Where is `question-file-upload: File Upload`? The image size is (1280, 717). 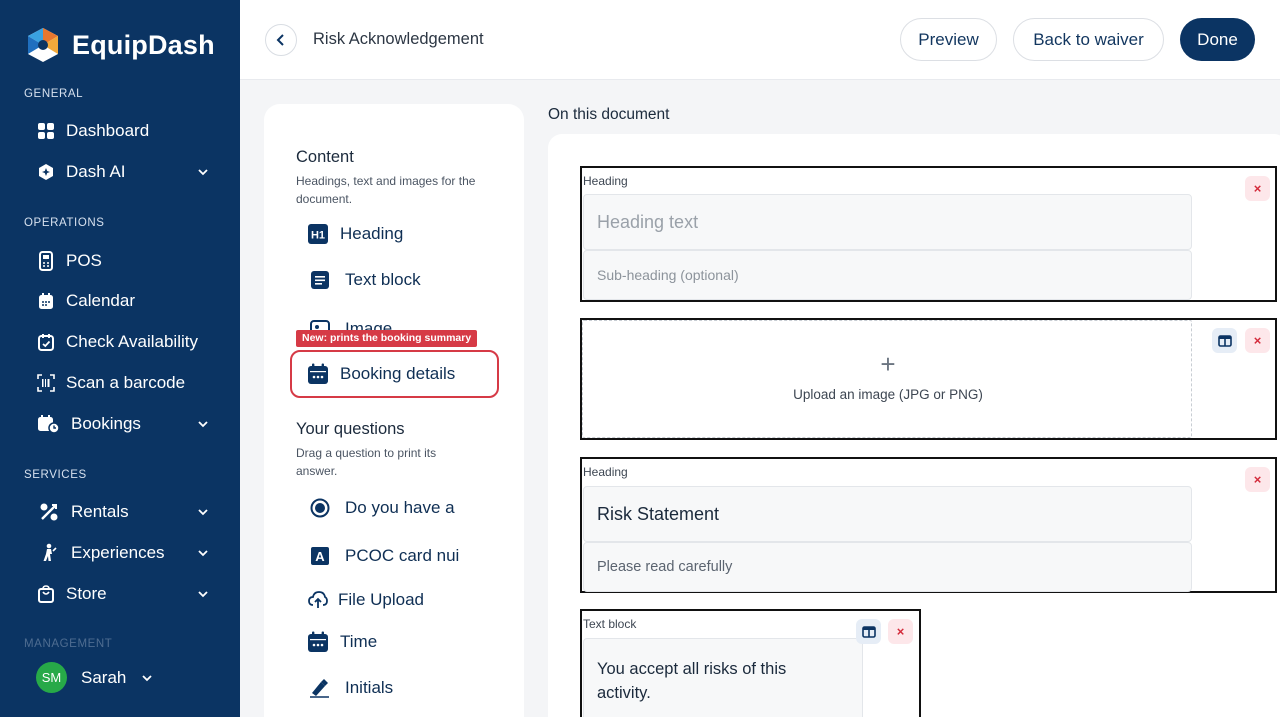
question-file-upload: File Upload is located at coordinates (365, 600).